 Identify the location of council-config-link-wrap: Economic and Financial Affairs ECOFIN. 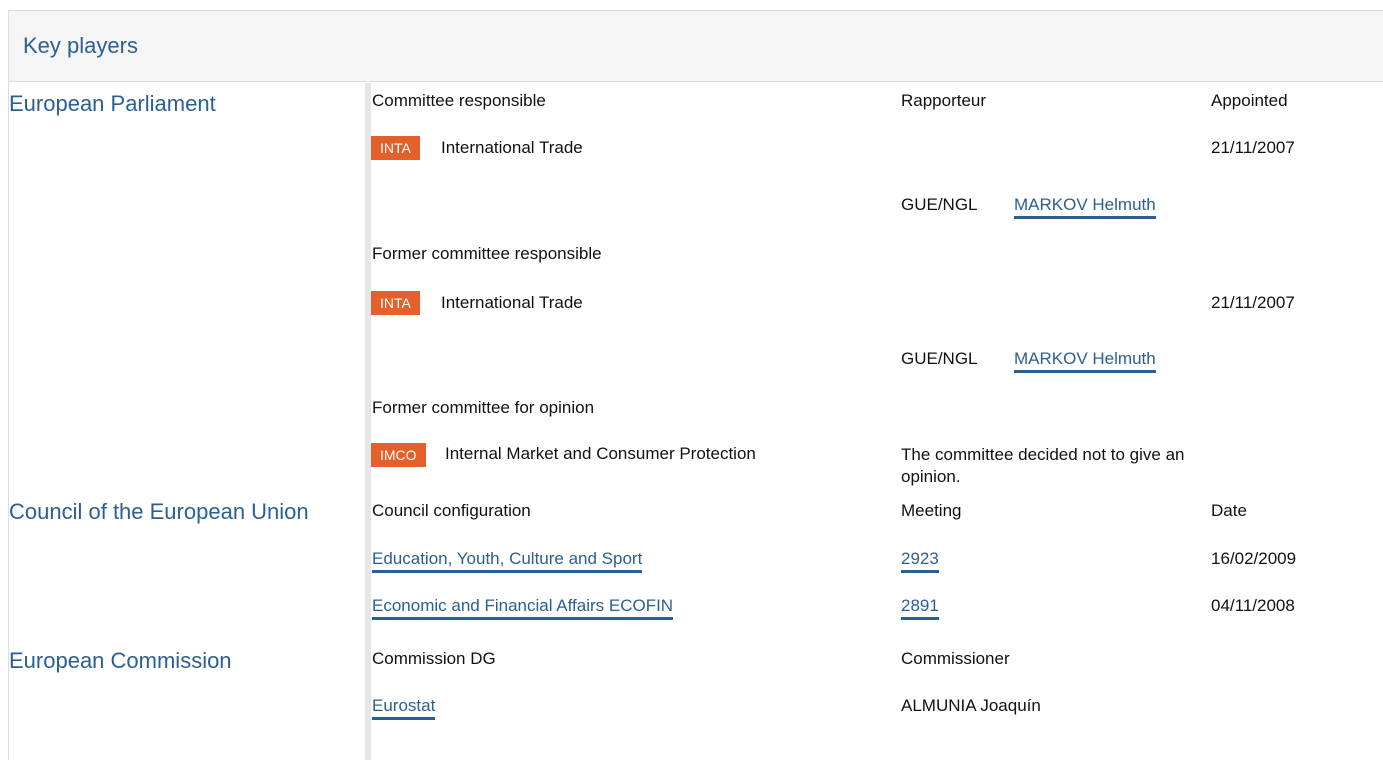
(523, 608).